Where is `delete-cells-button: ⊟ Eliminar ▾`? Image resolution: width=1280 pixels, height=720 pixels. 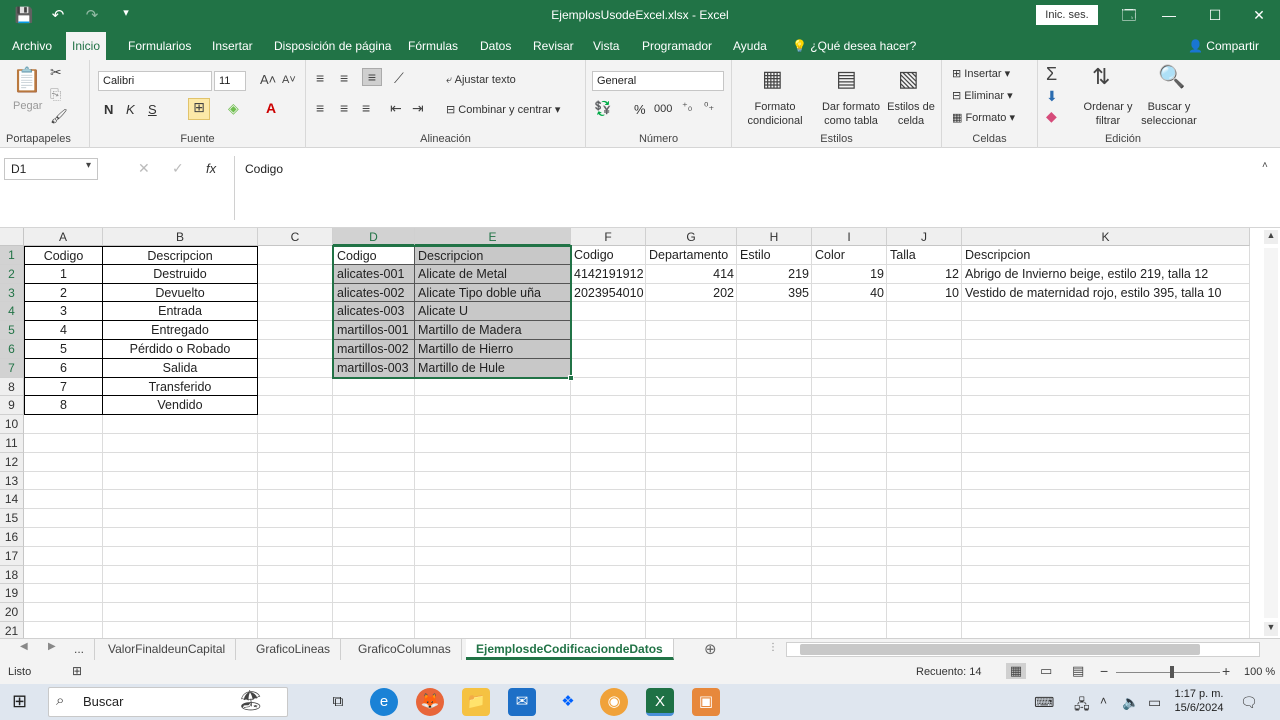 delete-cells-button: ⊟ Eliminar ▾ is located at coordinates (982, 95).